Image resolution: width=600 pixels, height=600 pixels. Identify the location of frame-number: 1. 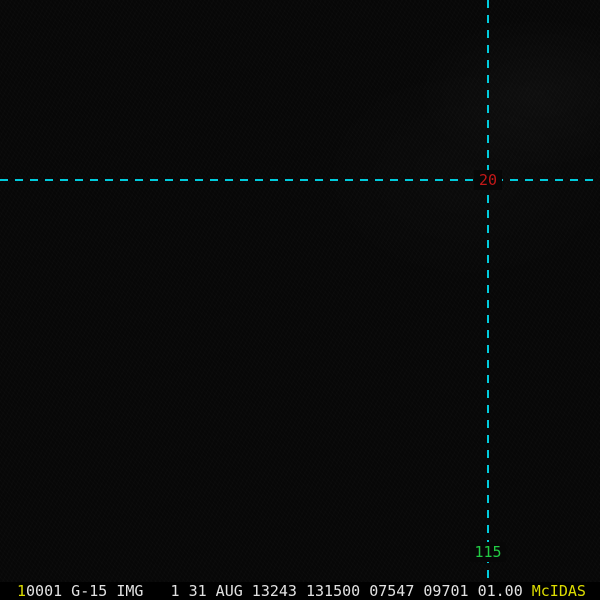
(22, 591).